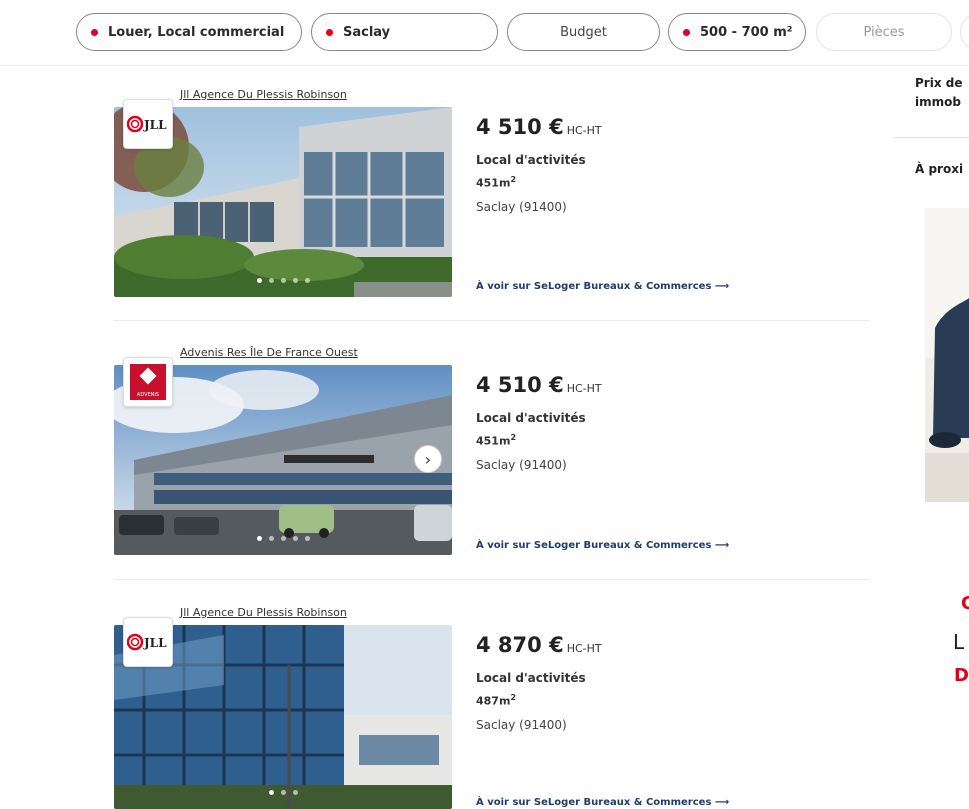 The height and width of the screenshot is (809, 969). I want to click on filter-chip-transaction: Louer, Local commercial, so click(189, 32).